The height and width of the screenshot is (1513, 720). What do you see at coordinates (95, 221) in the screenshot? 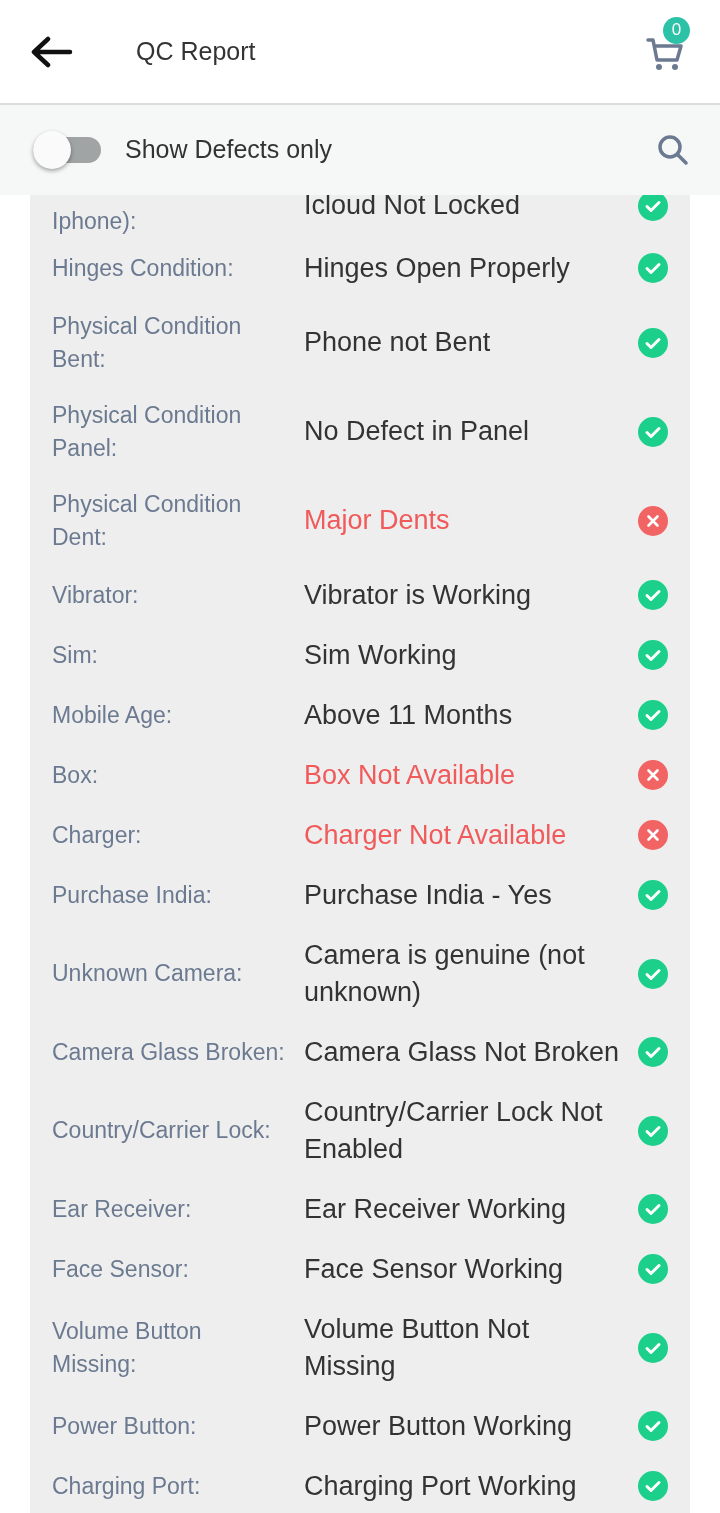
I see `field-label: Iphone):` at bounding box center [95, 221].